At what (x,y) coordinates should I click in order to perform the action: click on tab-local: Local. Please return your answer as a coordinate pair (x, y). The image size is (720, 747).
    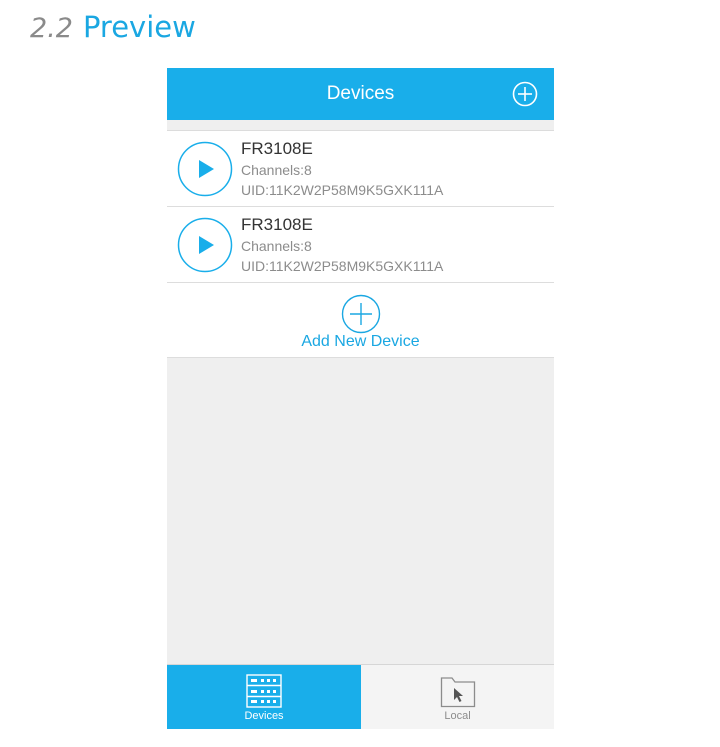
    Looking at the image, I should click on (457, 697).